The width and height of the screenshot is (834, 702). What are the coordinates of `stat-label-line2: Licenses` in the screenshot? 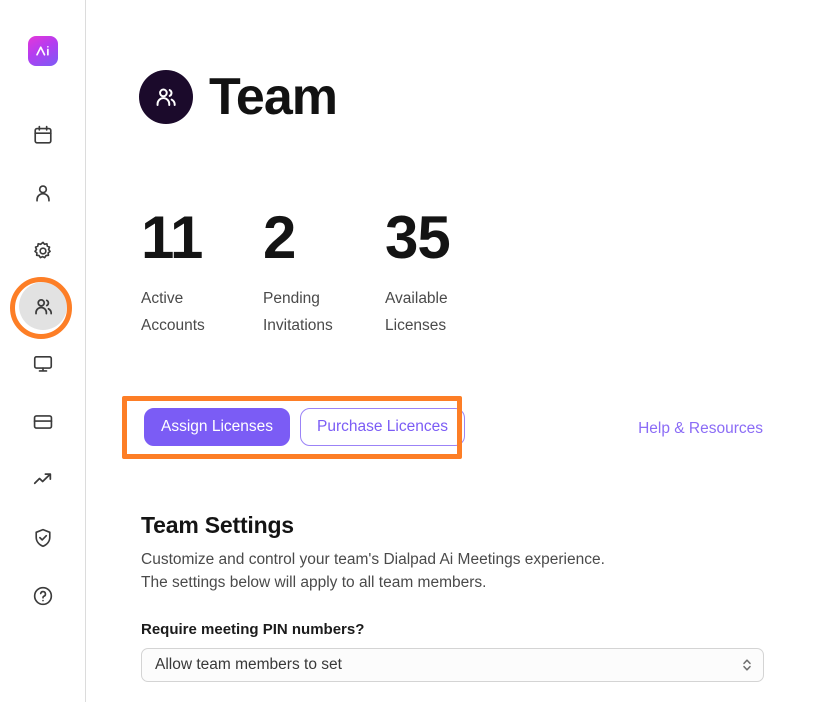 It's located at (416, 326).